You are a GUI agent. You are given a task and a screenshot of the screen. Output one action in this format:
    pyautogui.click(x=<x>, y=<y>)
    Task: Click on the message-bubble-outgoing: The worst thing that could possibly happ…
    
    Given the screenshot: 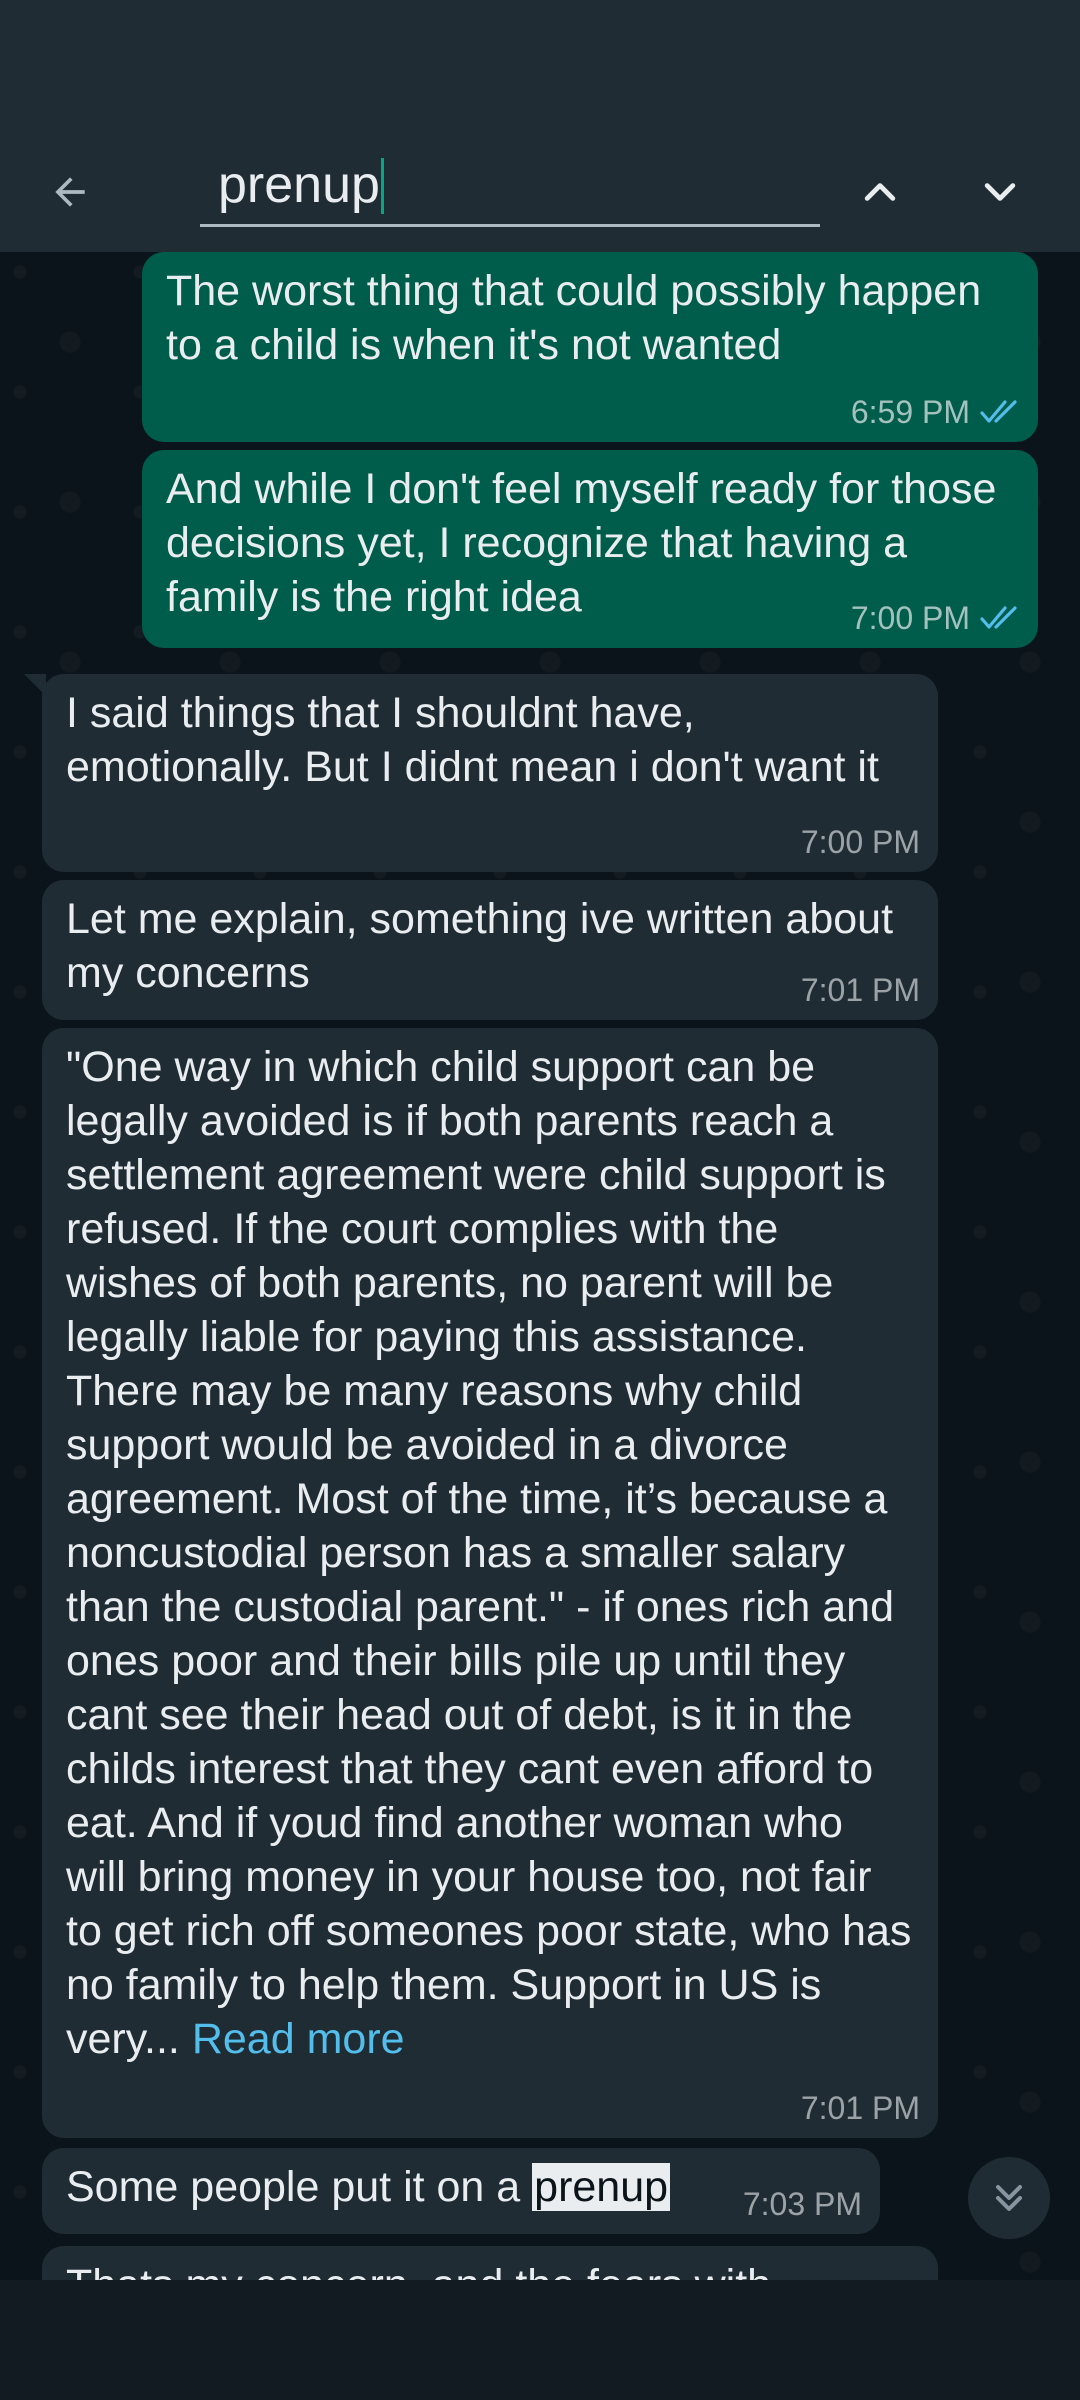 What is the action you would take?
    pyautogui.click(x=590, y=347)
    